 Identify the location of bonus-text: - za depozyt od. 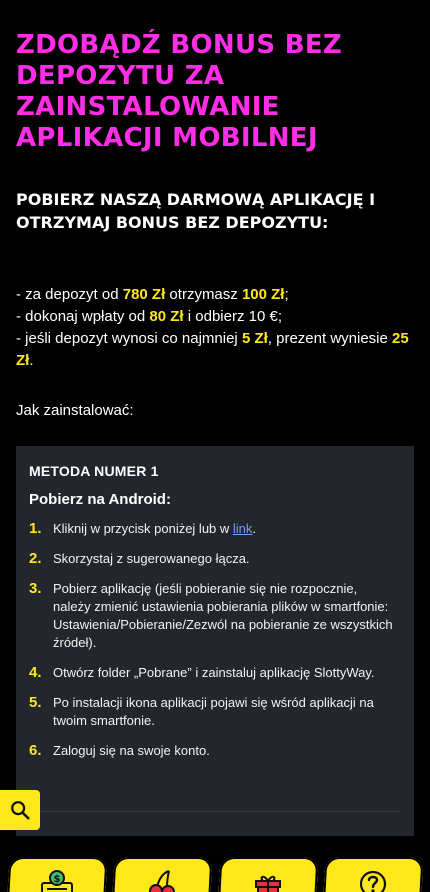
(69, 294).